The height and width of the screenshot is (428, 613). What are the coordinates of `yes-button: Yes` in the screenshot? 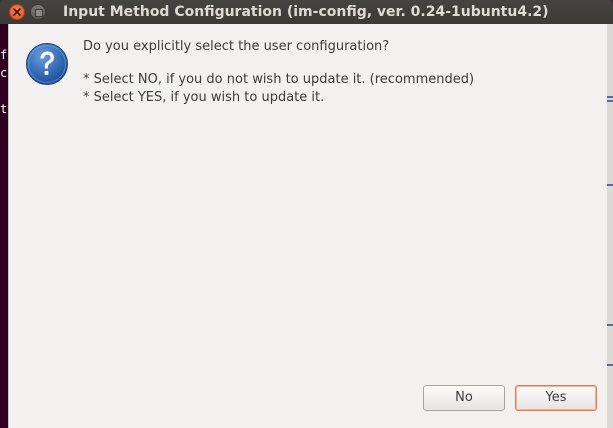 It's located at (556, 398).